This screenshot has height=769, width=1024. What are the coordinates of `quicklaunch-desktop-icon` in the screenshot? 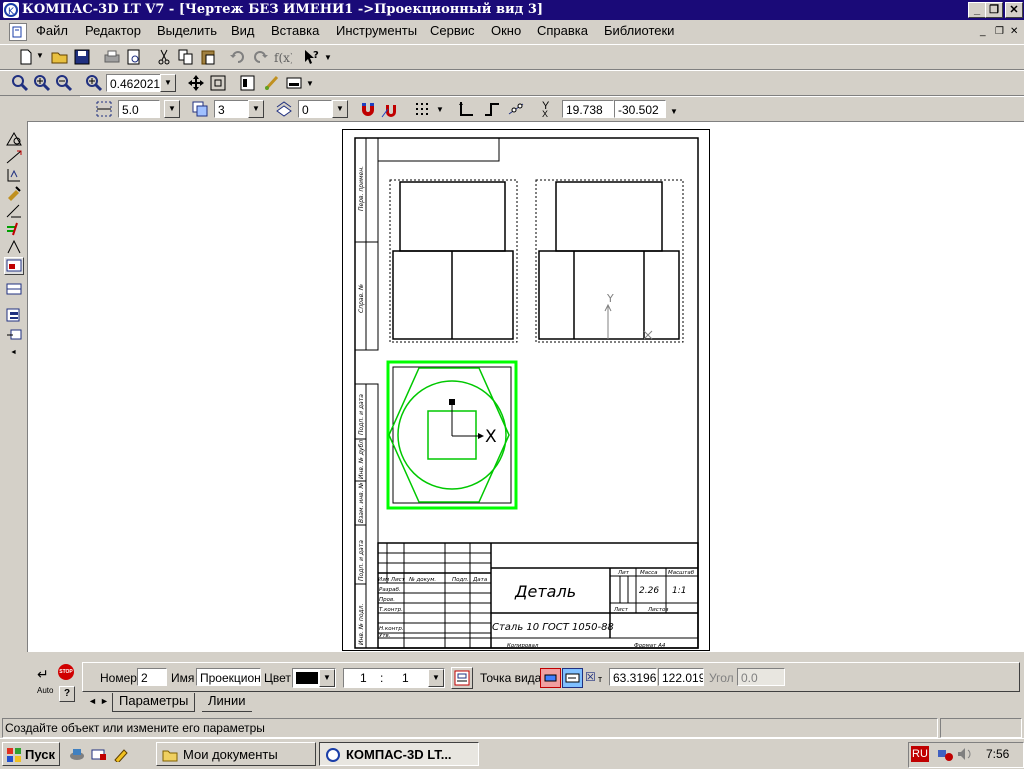 It's located at (99, 754).